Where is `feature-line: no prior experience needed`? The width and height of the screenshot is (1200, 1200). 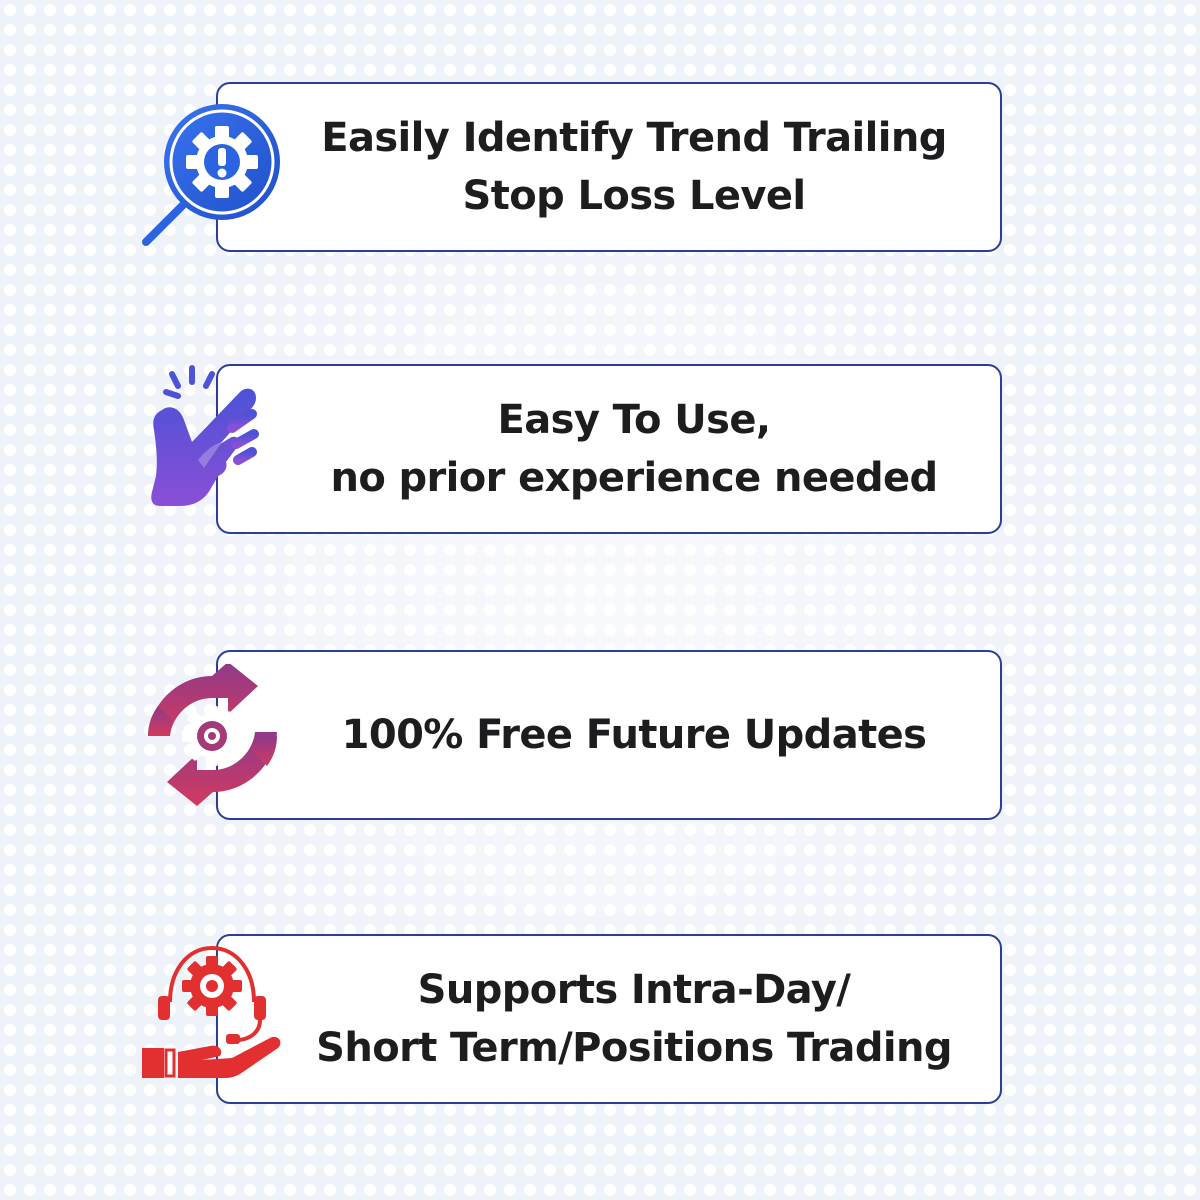
feature-line: no prior experience needed is located at coordinates (634, 478).